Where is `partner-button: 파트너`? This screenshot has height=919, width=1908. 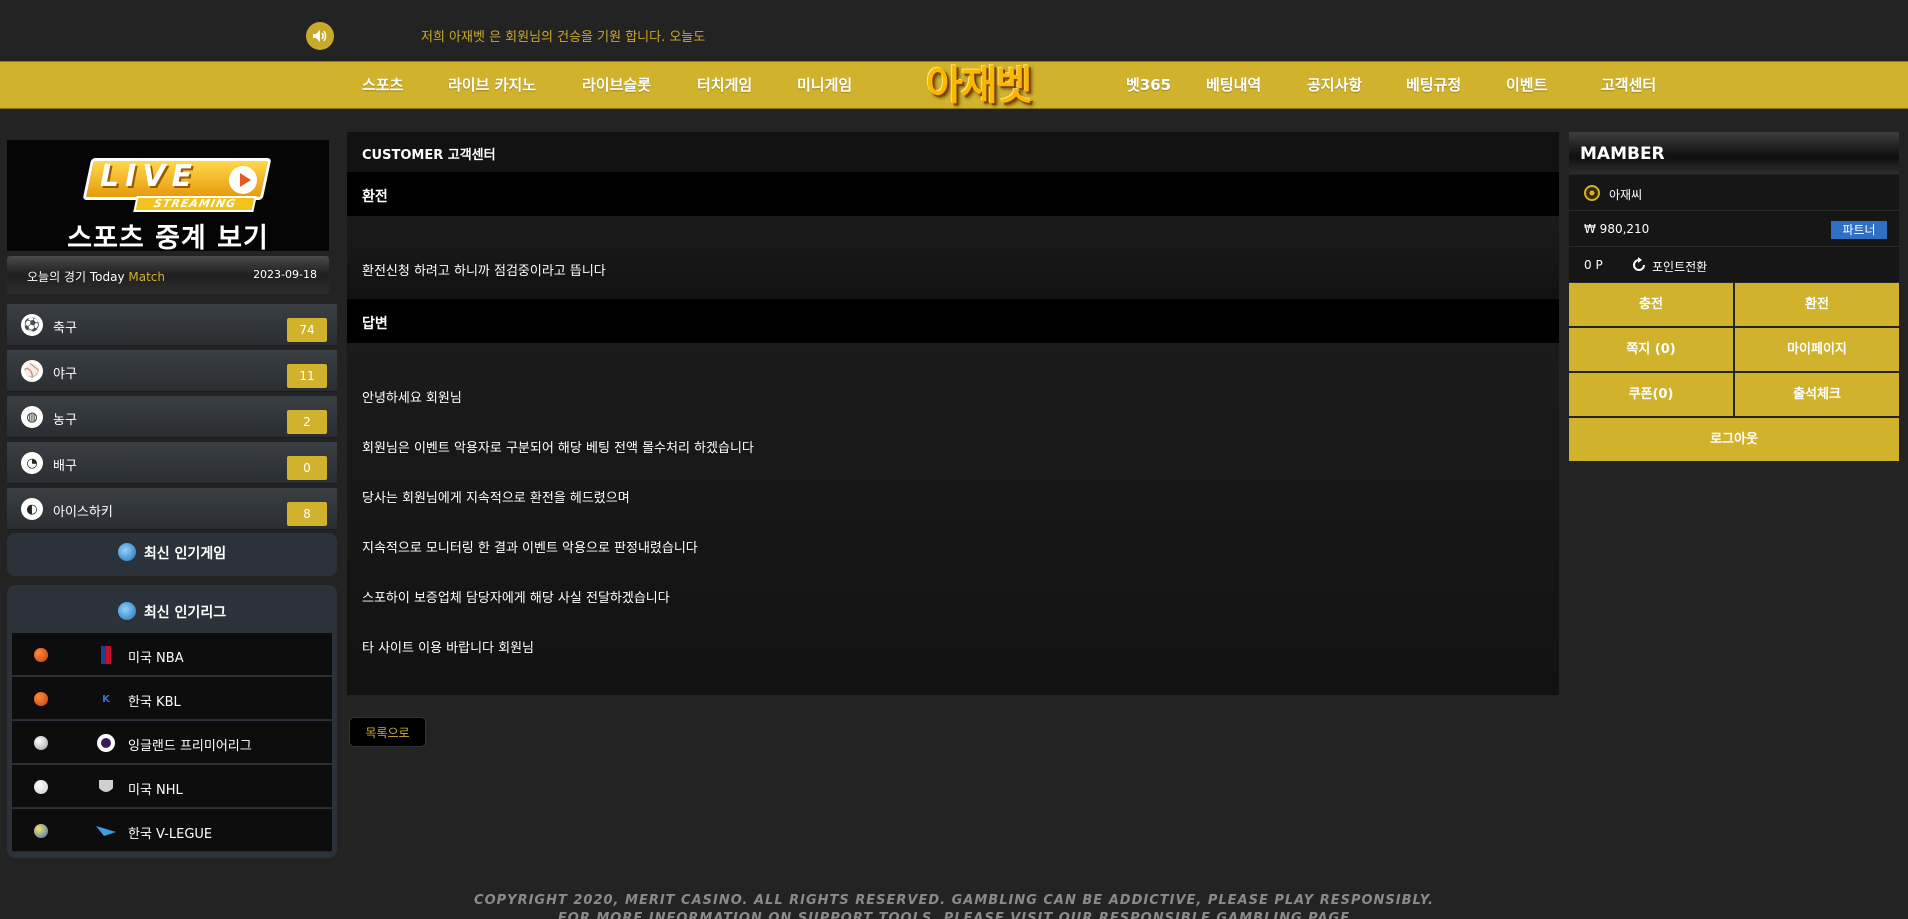 partner-button: 파트너 is located at coordinates (1859, 230).